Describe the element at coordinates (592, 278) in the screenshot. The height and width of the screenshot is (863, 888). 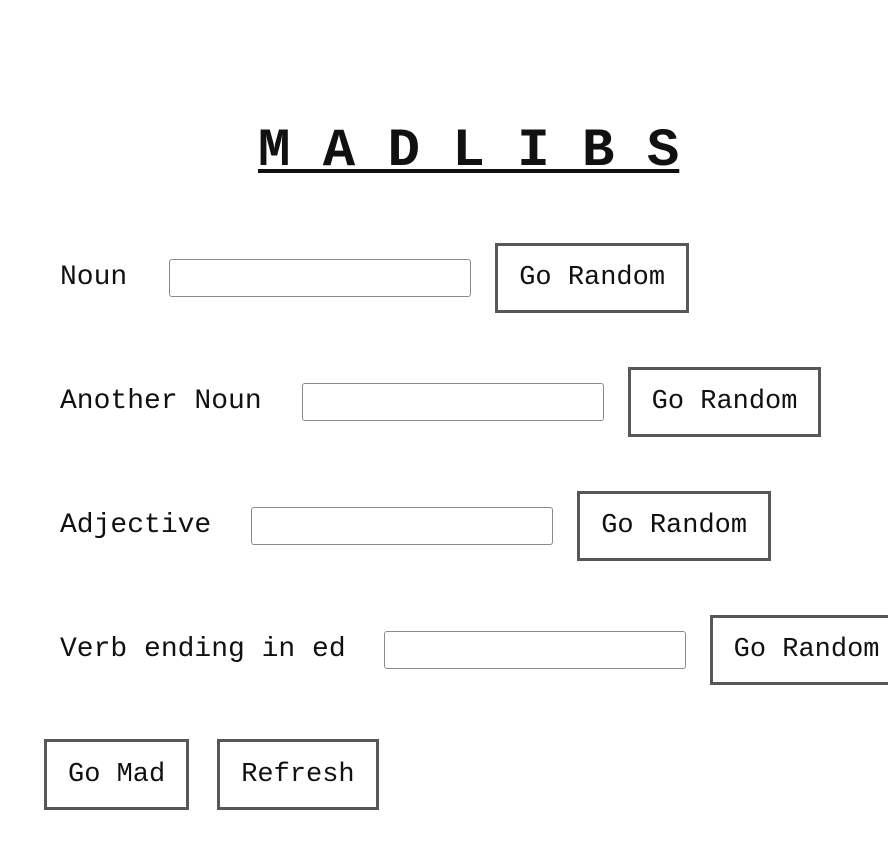
I see `noun-go-random-button: Go Random` at that location.